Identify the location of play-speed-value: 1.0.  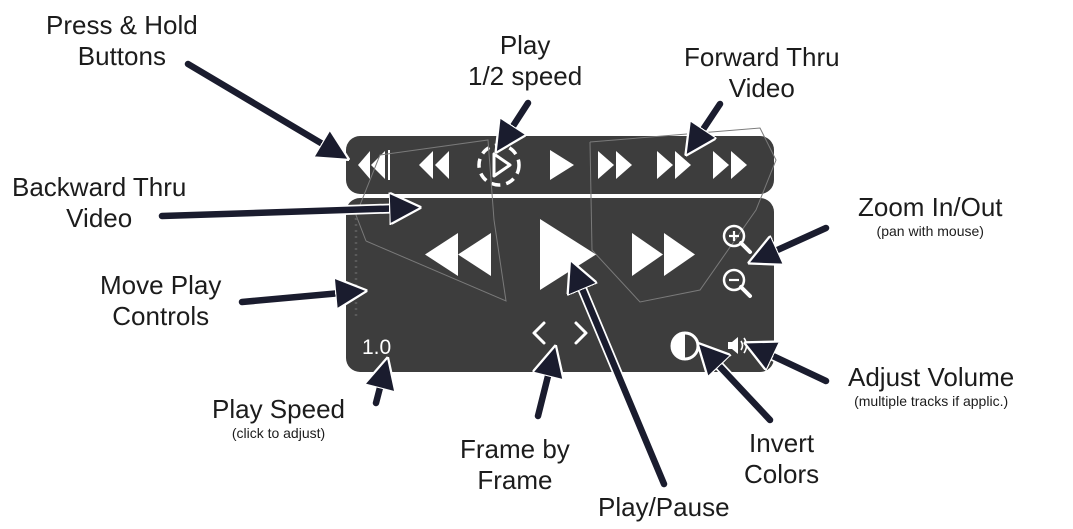
(376, 348).